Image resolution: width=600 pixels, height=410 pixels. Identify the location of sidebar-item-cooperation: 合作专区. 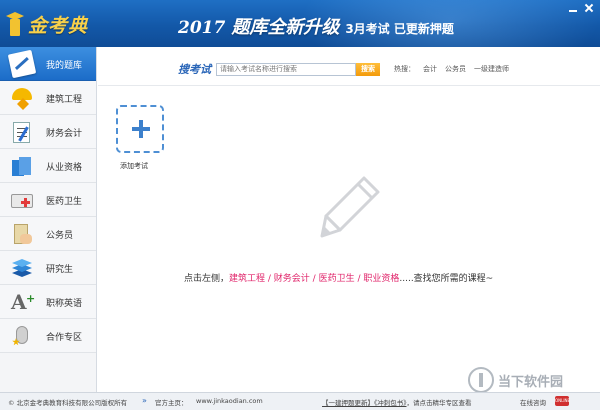
(48, 336).